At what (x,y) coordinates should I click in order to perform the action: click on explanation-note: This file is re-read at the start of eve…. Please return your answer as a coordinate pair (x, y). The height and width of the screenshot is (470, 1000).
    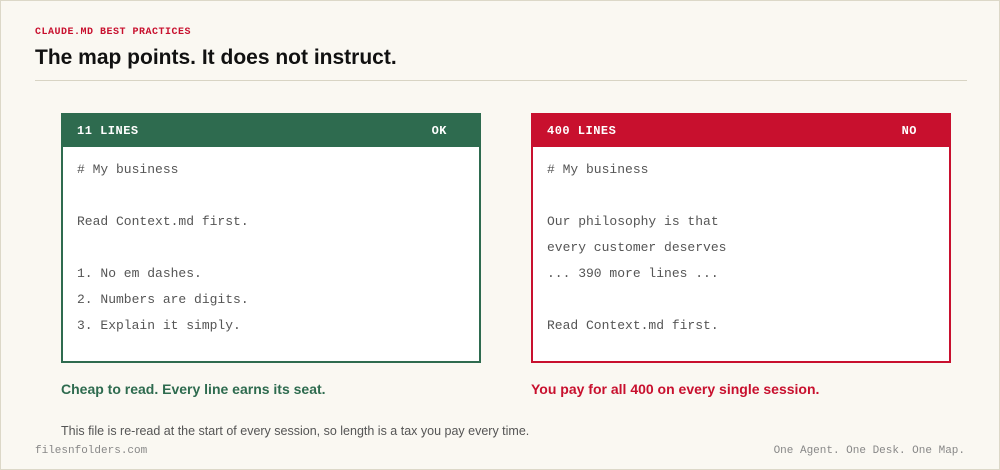
    Looking at the image, I should click on (295, 431).